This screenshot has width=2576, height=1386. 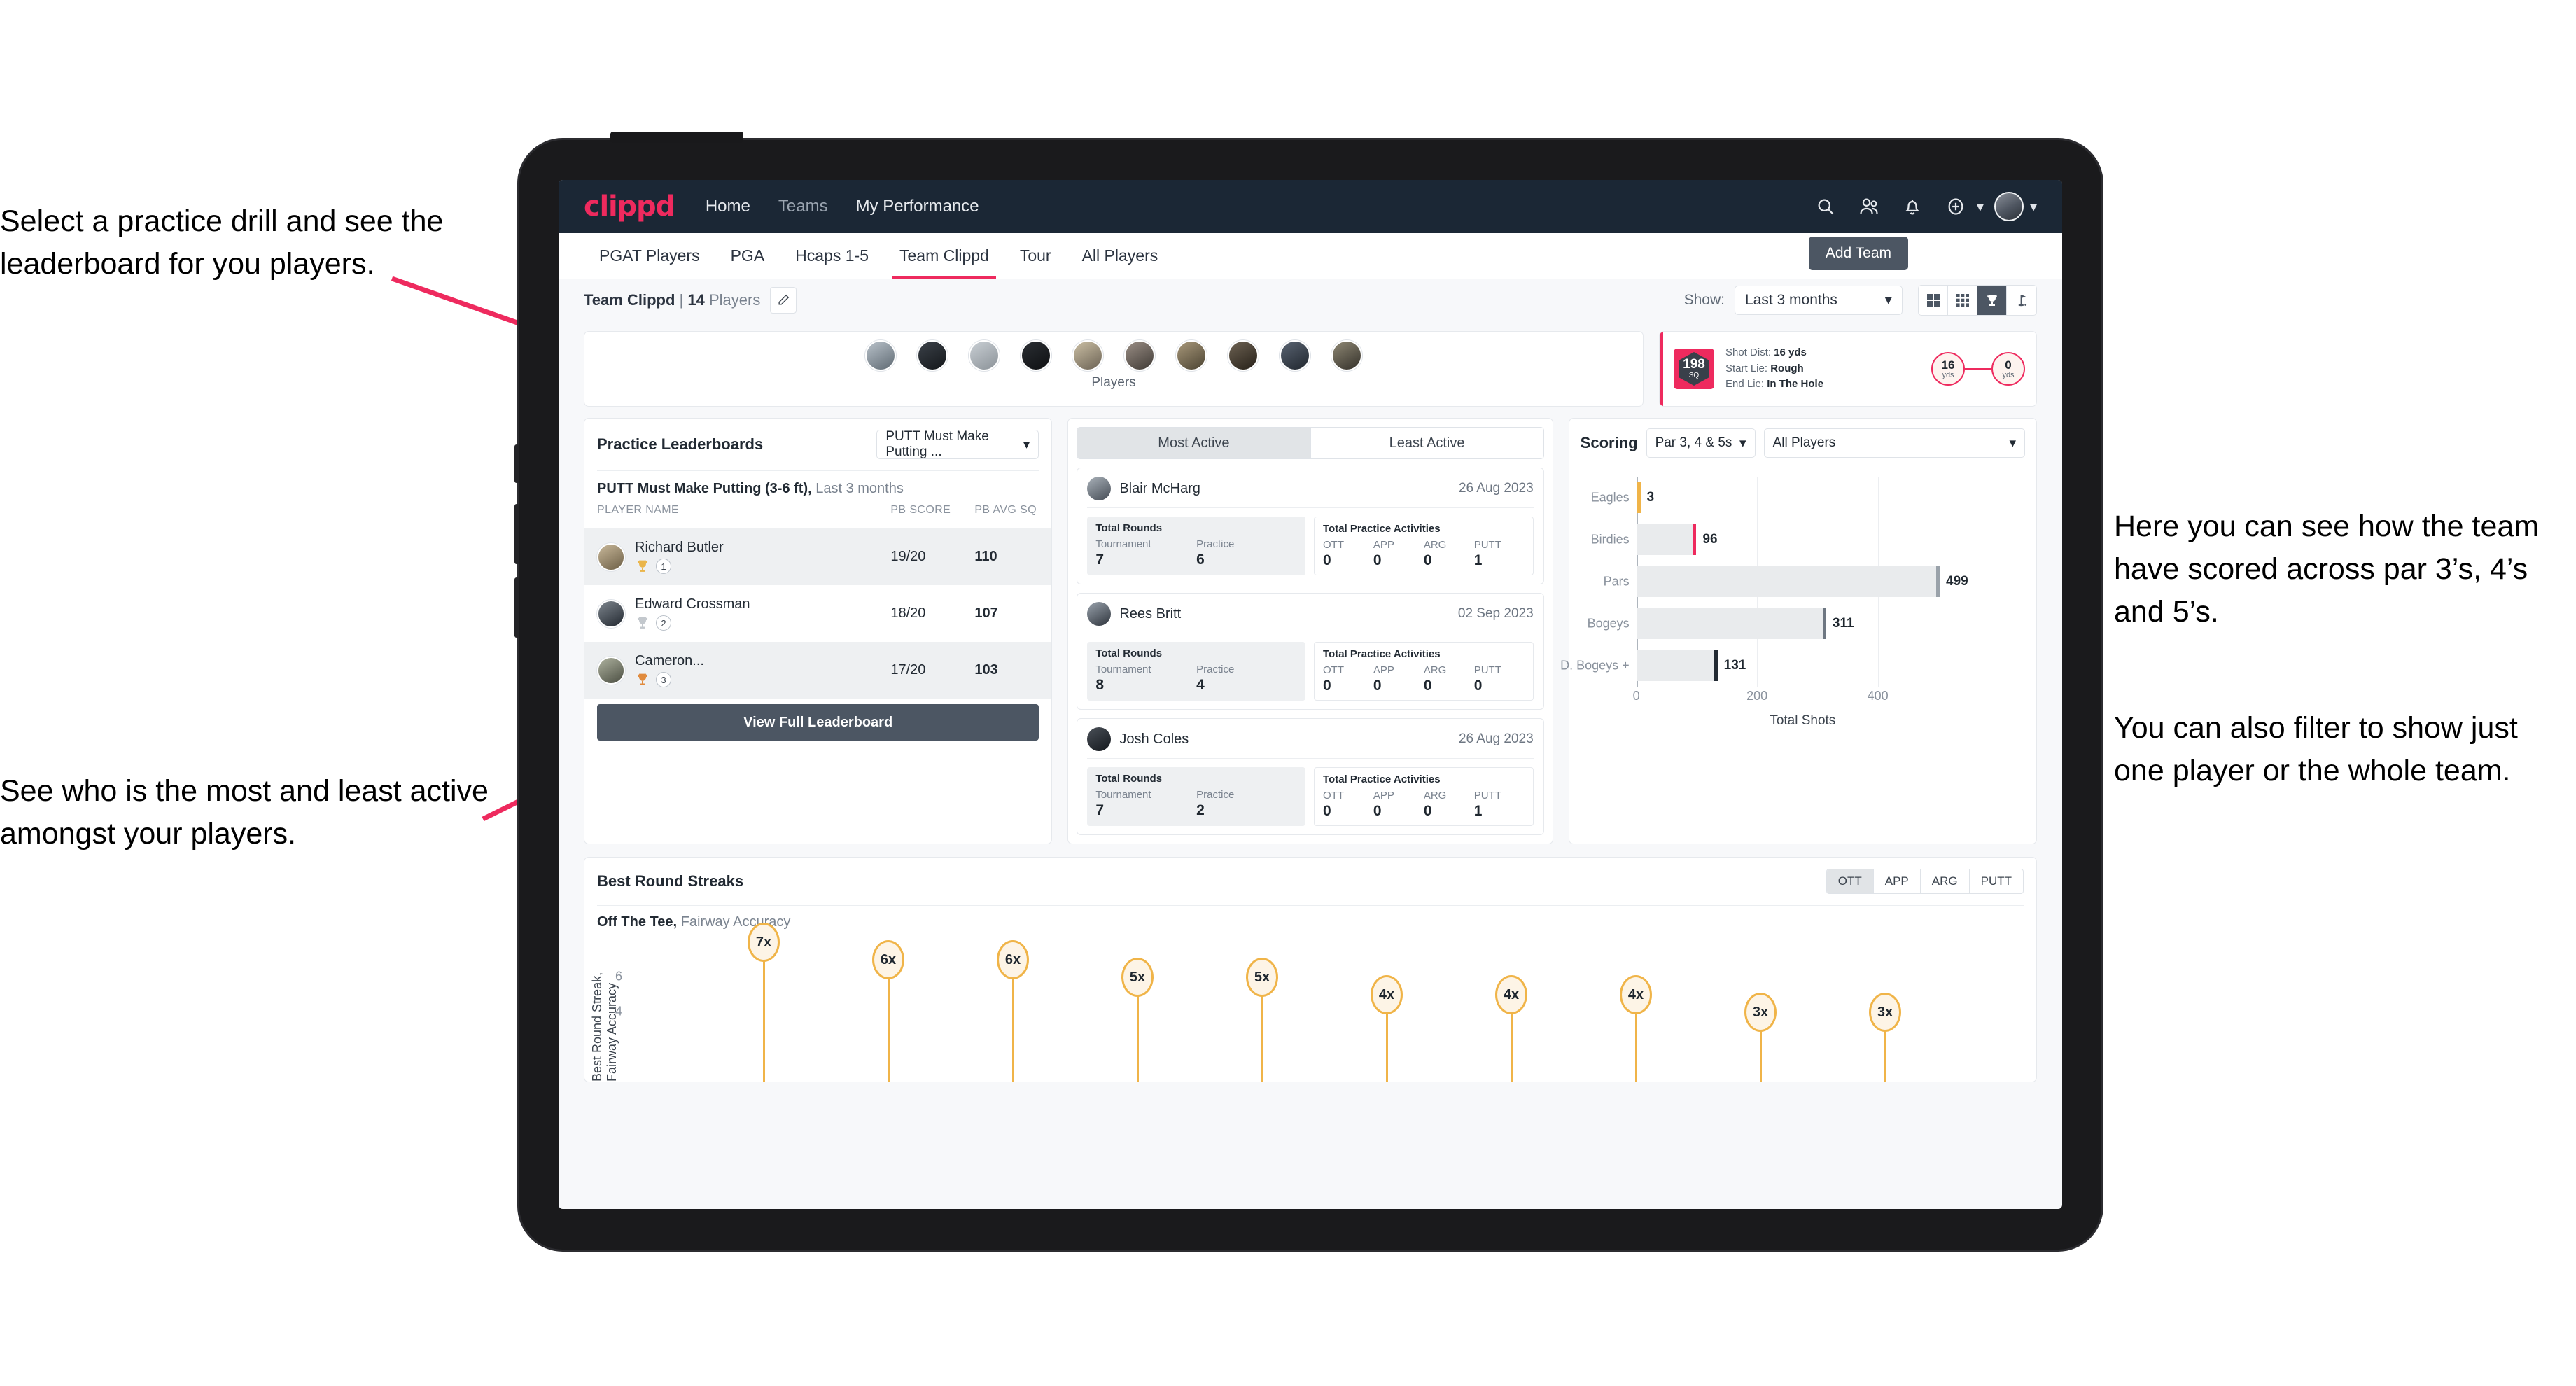 I want to click on activity-date: 02 Sep 2023, so click(x=1495, y=613).